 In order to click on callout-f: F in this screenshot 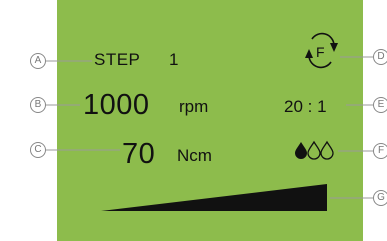, I will do `click(380, 151)`.